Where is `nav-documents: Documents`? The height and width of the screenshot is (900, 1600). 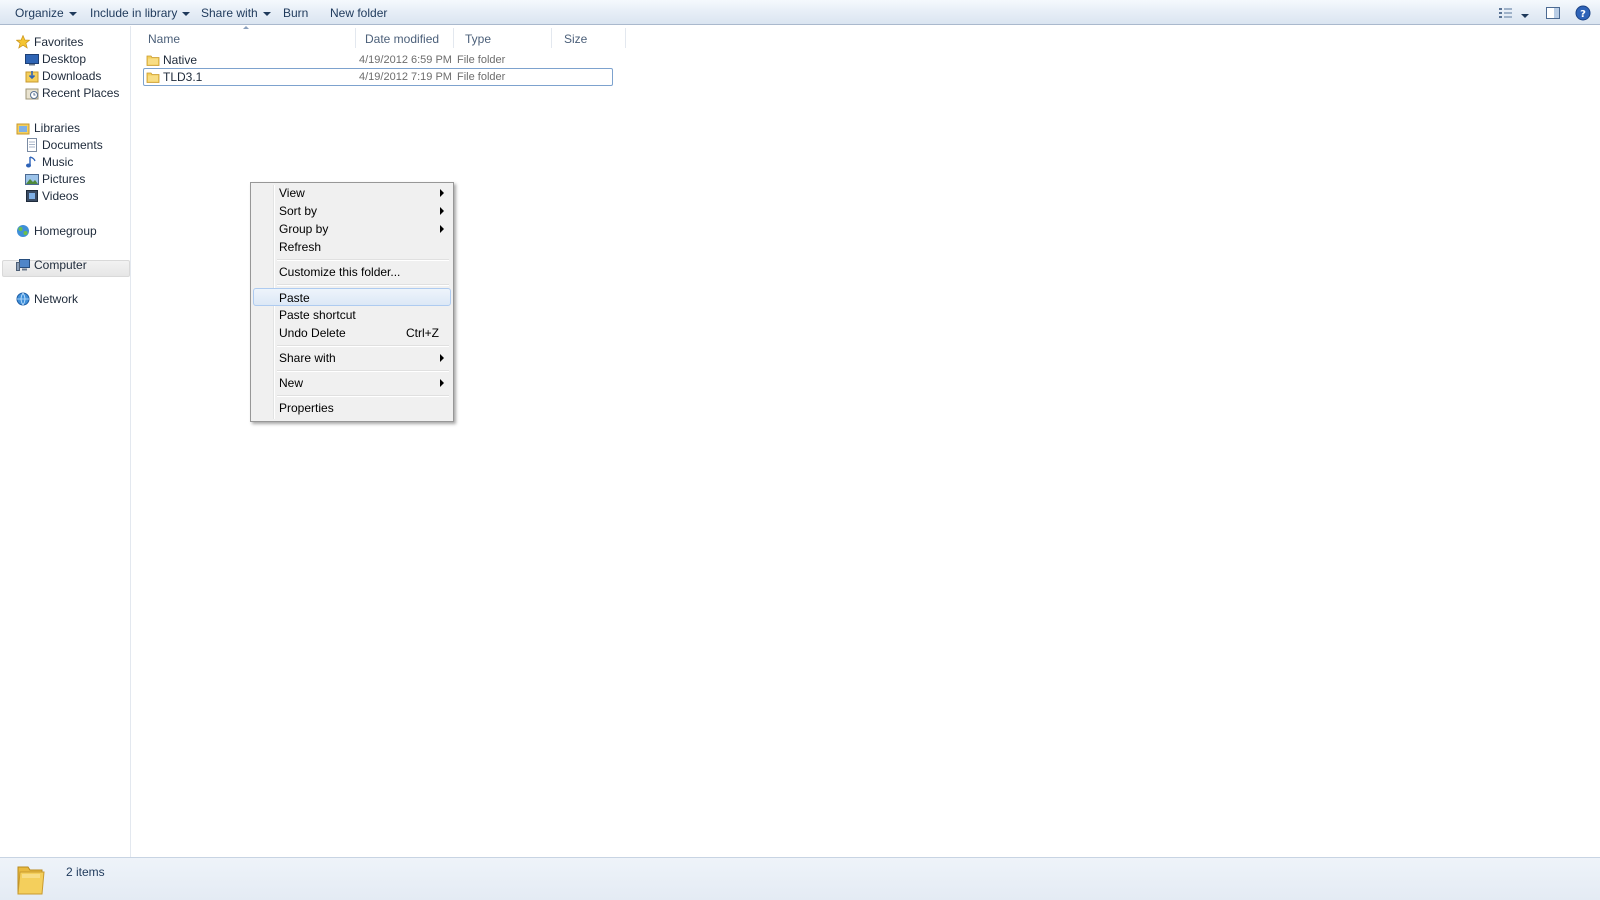
nav-documents: Documents is located at coordinates (65, 145).